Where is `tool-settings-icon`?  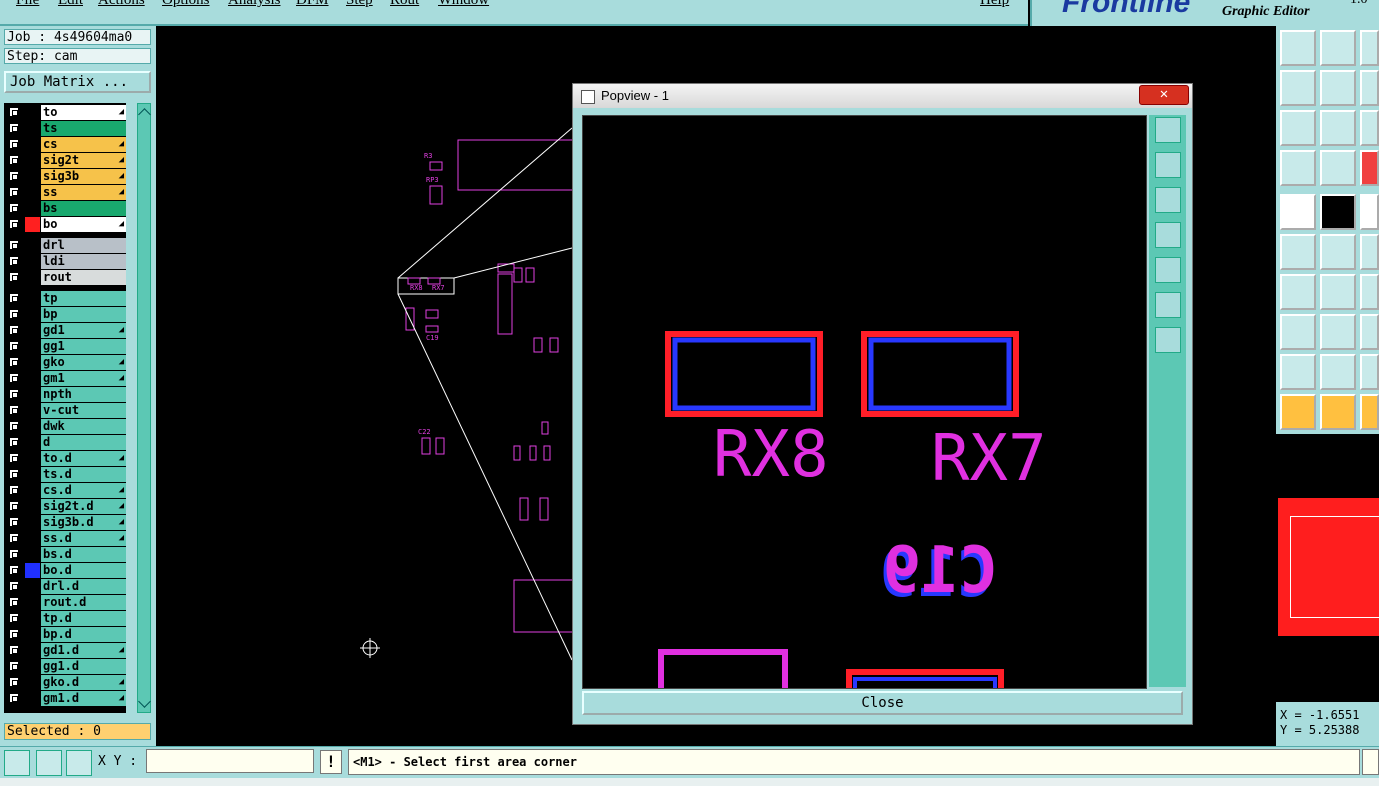 tool-settings-icon is located at coordinates (1298, 168).